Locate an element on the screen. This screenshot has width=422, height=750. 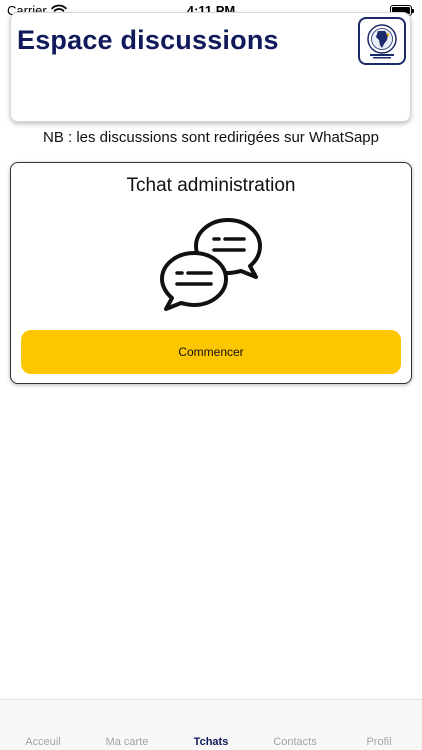
tab-ma-carte: Ma carte is located at coordinates (127, 742).